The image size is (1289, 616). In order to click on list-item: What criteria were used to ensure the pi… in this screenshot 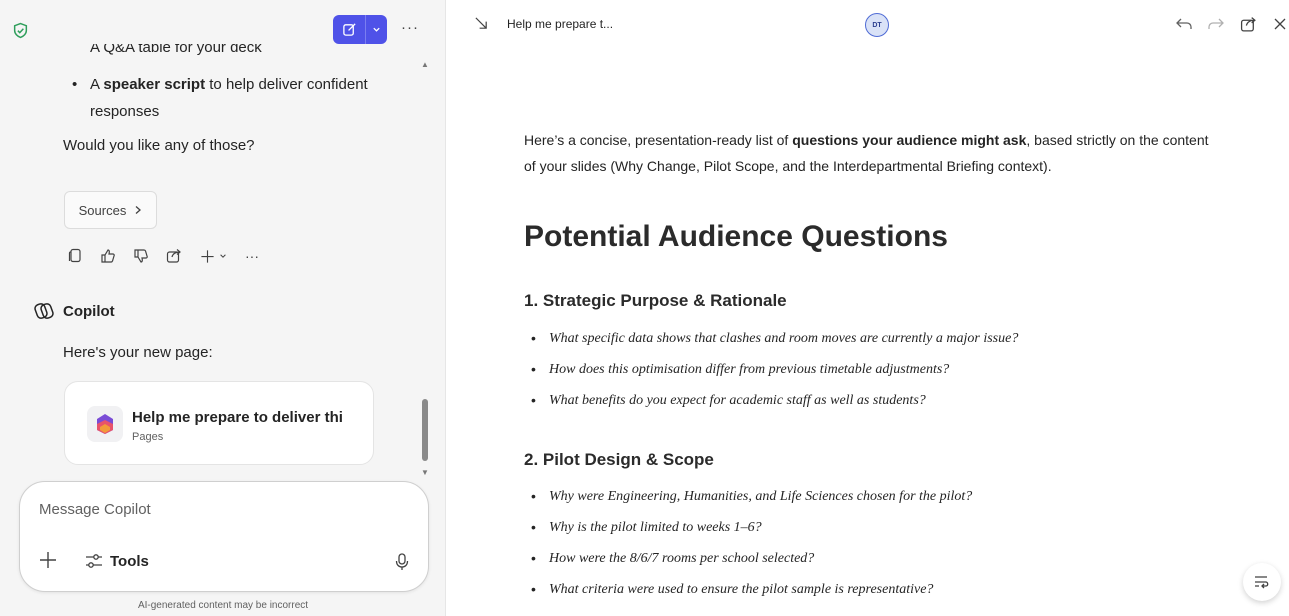, I will do `click(751, 589)`.